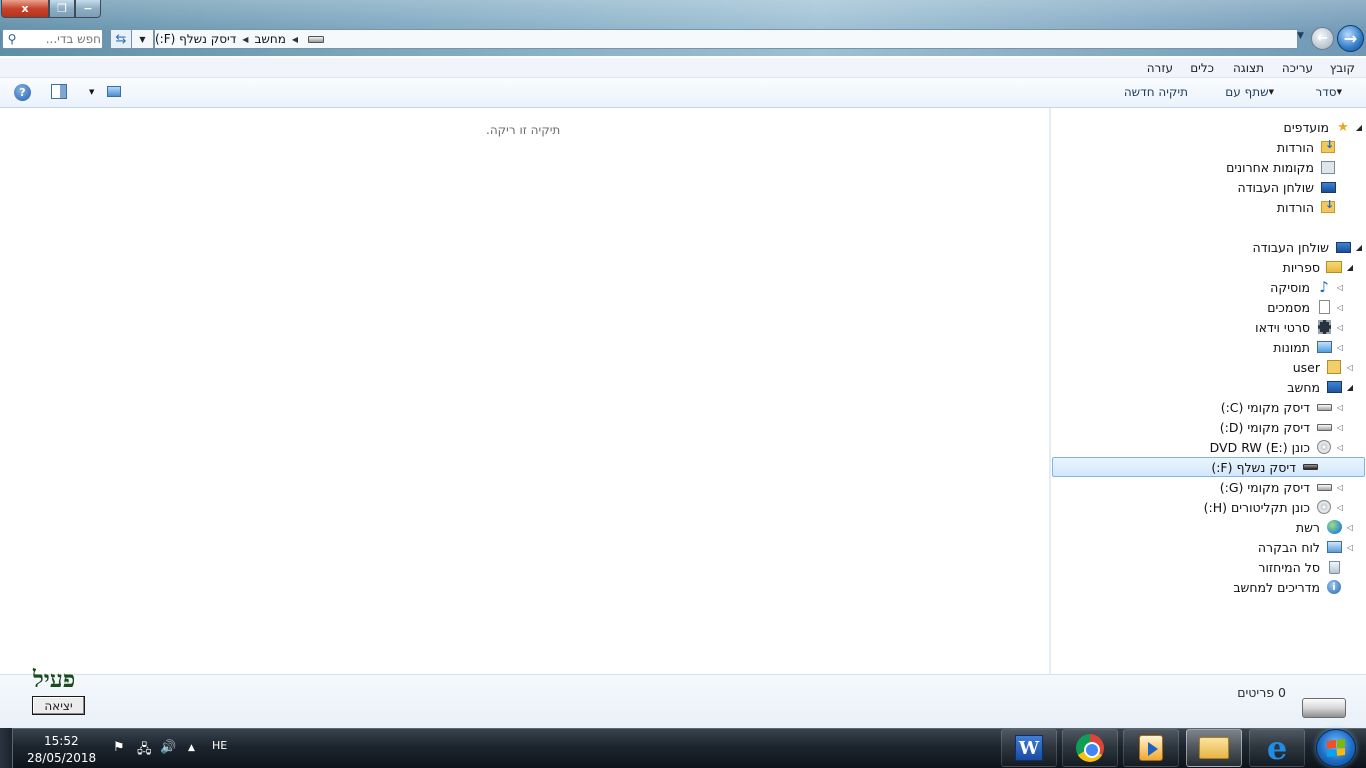  What do you see at coordinates (1295, 147) in the screenshot?
I see `nav-tree-item-label: הורדות` at bounding box center [1295, 147].